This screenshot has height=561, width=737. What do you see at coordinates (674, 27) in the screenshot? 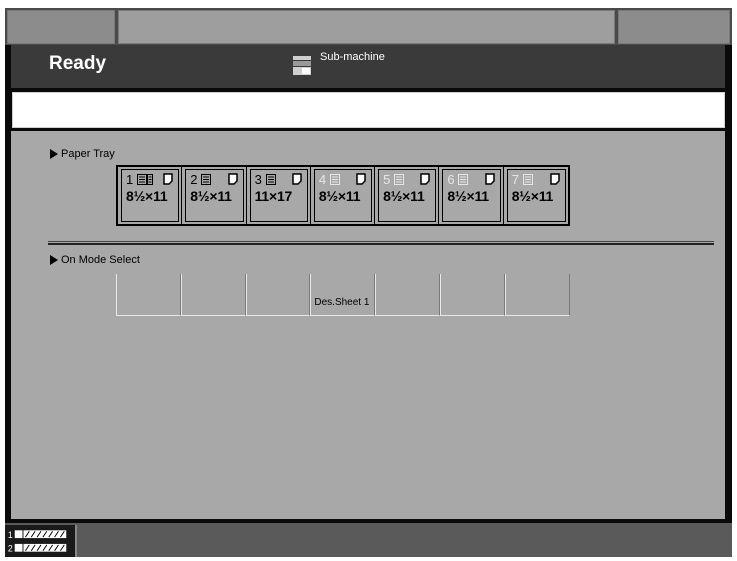
I see `top-tab-right` at bounding box center [674, 27].